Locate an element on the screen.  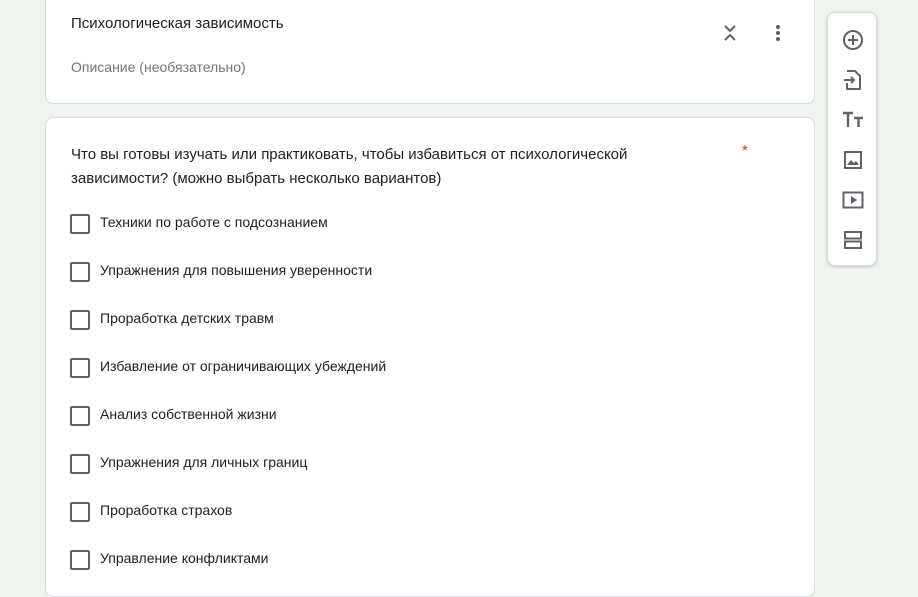
add-question-icon is located at coordinates (853, 40).